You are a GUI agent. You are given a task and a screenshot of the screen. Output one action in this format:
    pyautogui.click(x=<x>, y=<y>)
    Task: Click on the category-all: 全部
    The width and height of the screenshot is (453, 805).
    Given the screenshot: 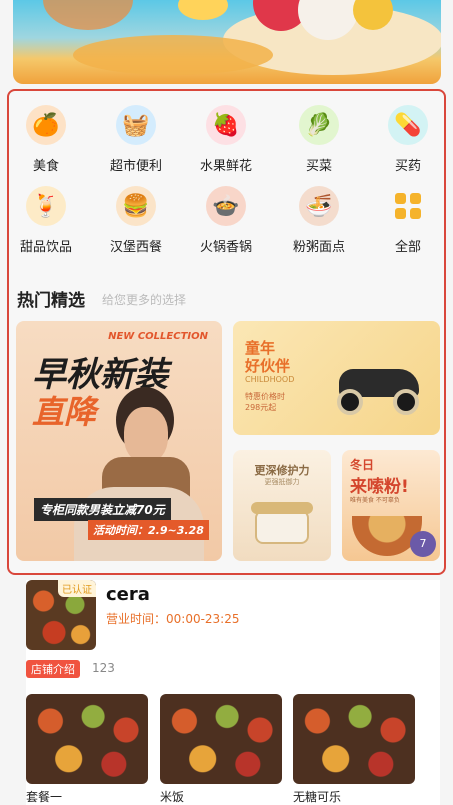 What is the action you would take?
    pyautogui.click(x=408, y=220)
    